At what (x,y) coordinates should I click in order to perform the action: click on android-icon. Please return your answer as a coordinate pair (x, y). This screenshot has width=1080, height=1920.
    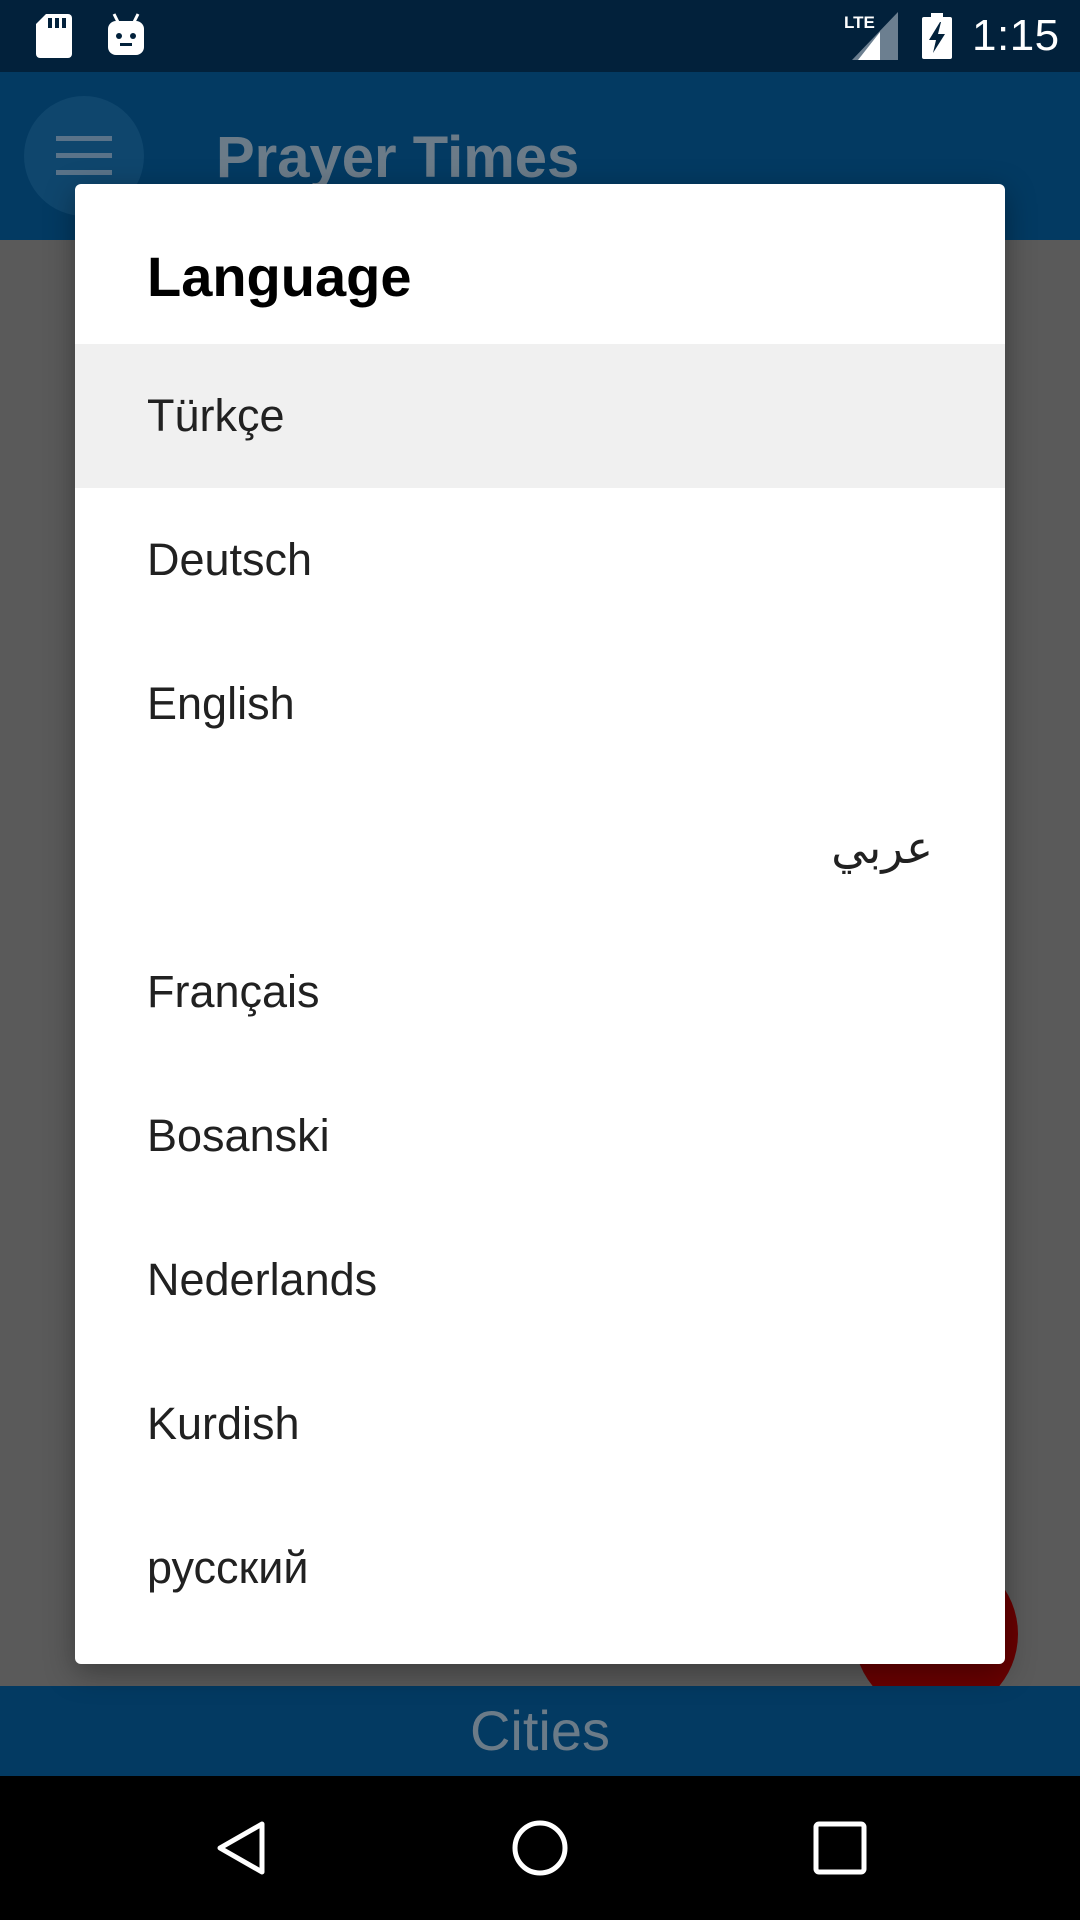
    Looking at the image, I should click on (126, 34).